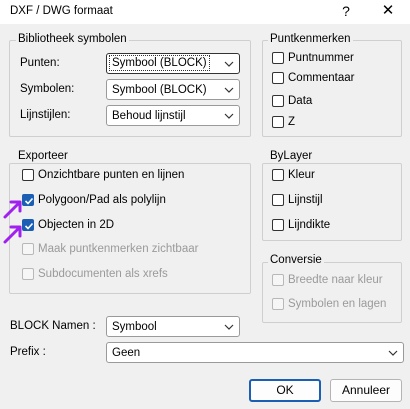  Describe the element at coordinates (102, 200) in the screenshot. I see `polygon-polyline-label: Polygoon/Pad als polylijn` at that location.